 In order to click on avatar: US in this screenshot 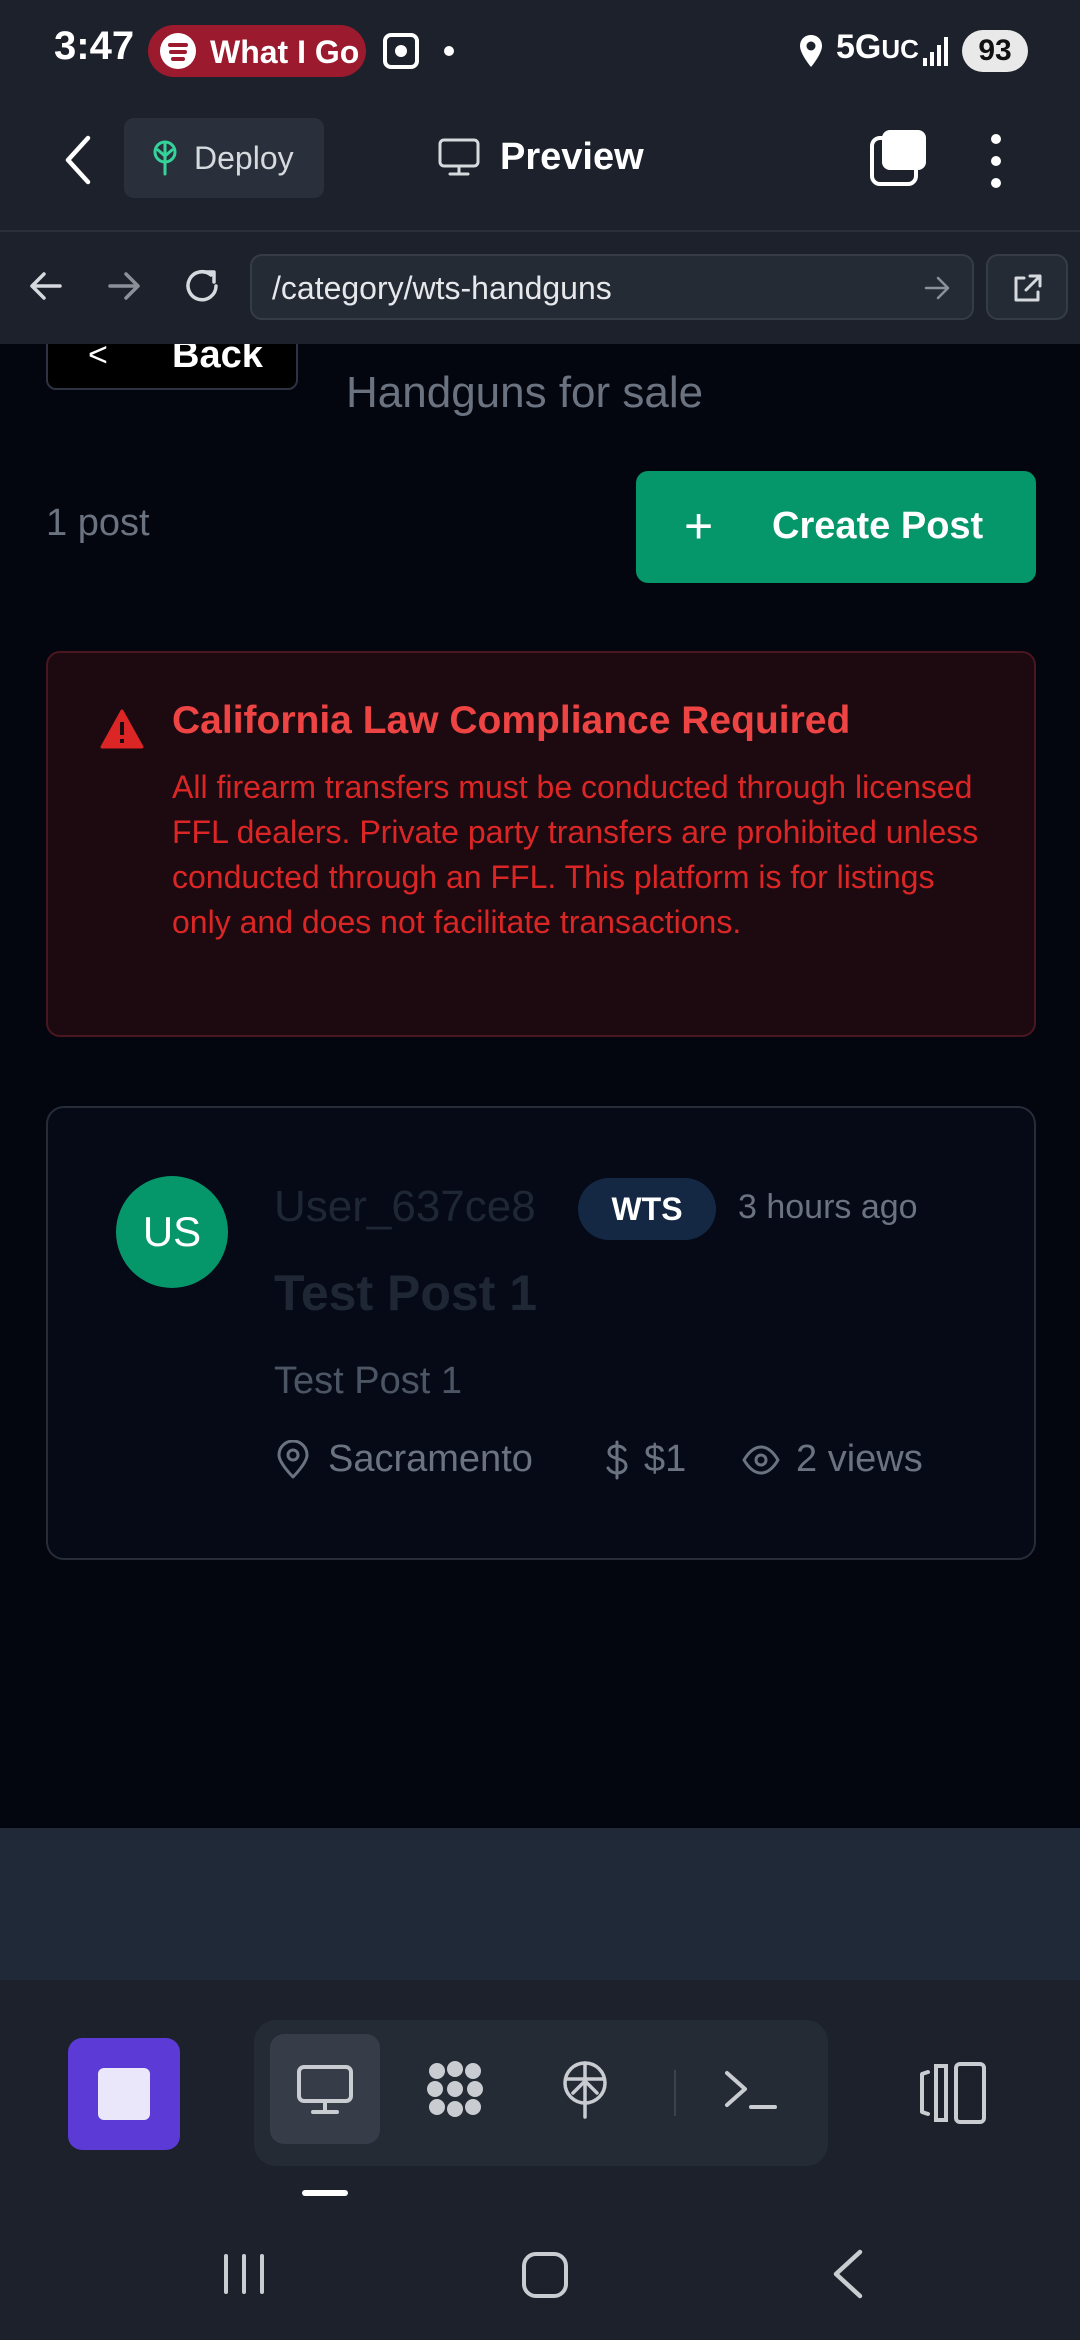, I will do `click(172, 1232)`.